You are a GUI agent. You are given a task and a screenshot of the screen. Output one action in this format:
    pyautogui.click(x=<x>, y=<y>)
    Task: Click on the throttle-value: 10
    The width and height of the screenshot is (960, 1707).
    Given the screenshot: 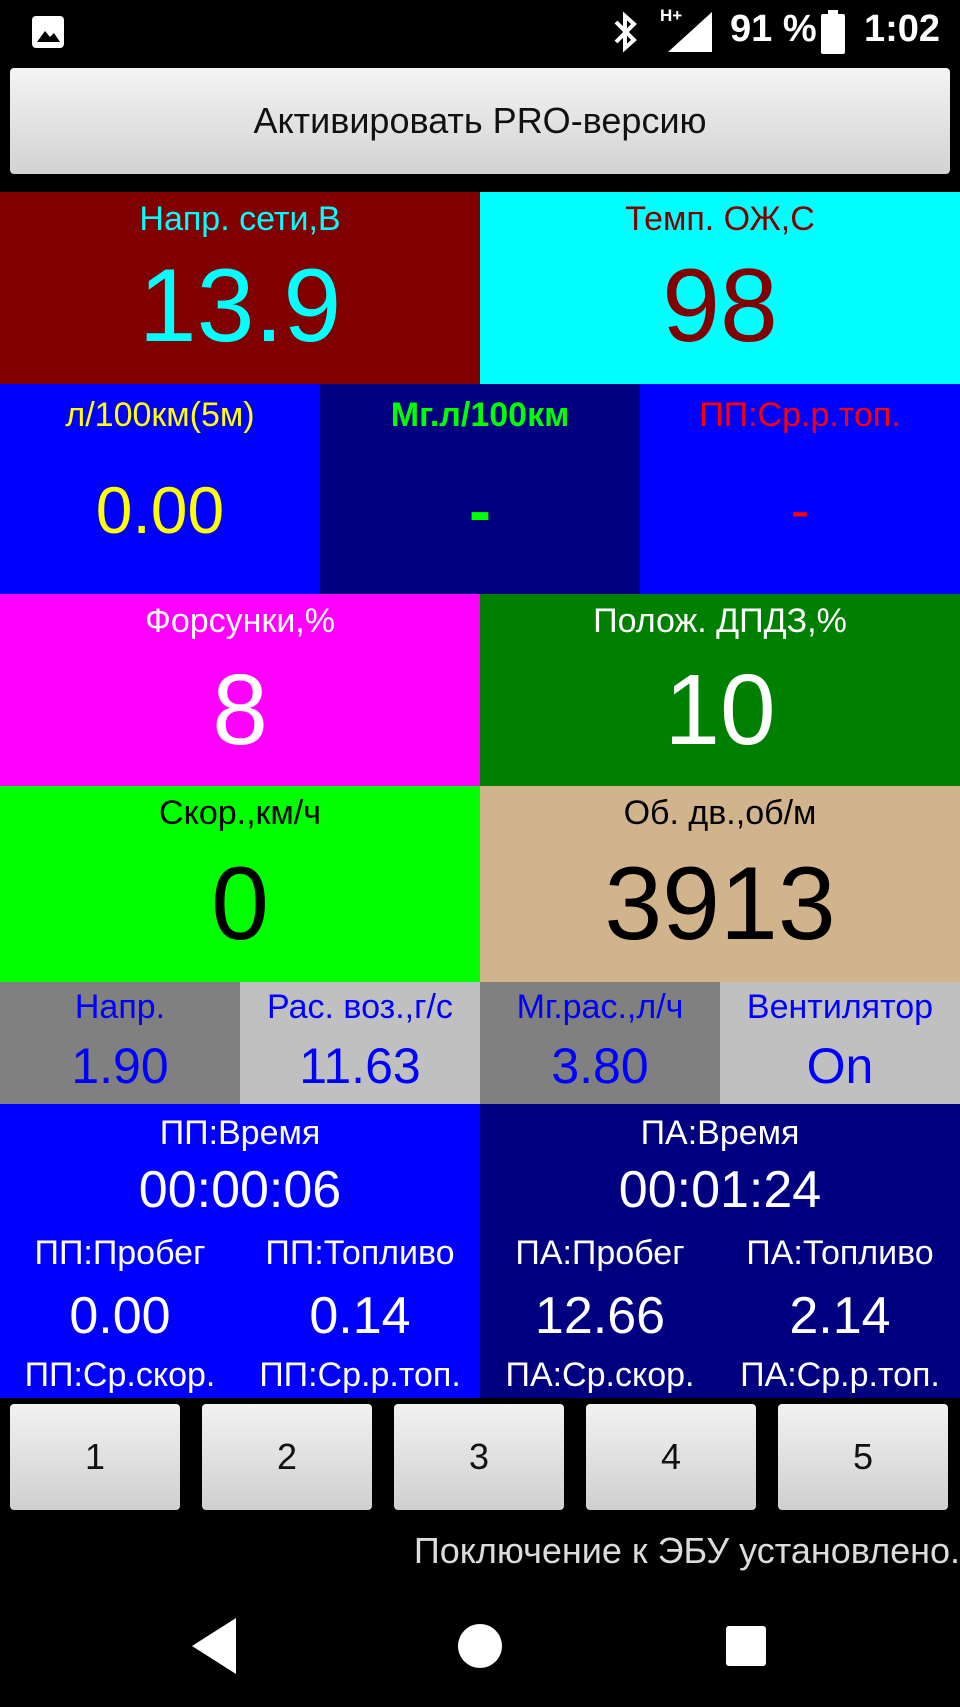 What is the action you would take?
    pyautogui.click(x=720, y=710)
    